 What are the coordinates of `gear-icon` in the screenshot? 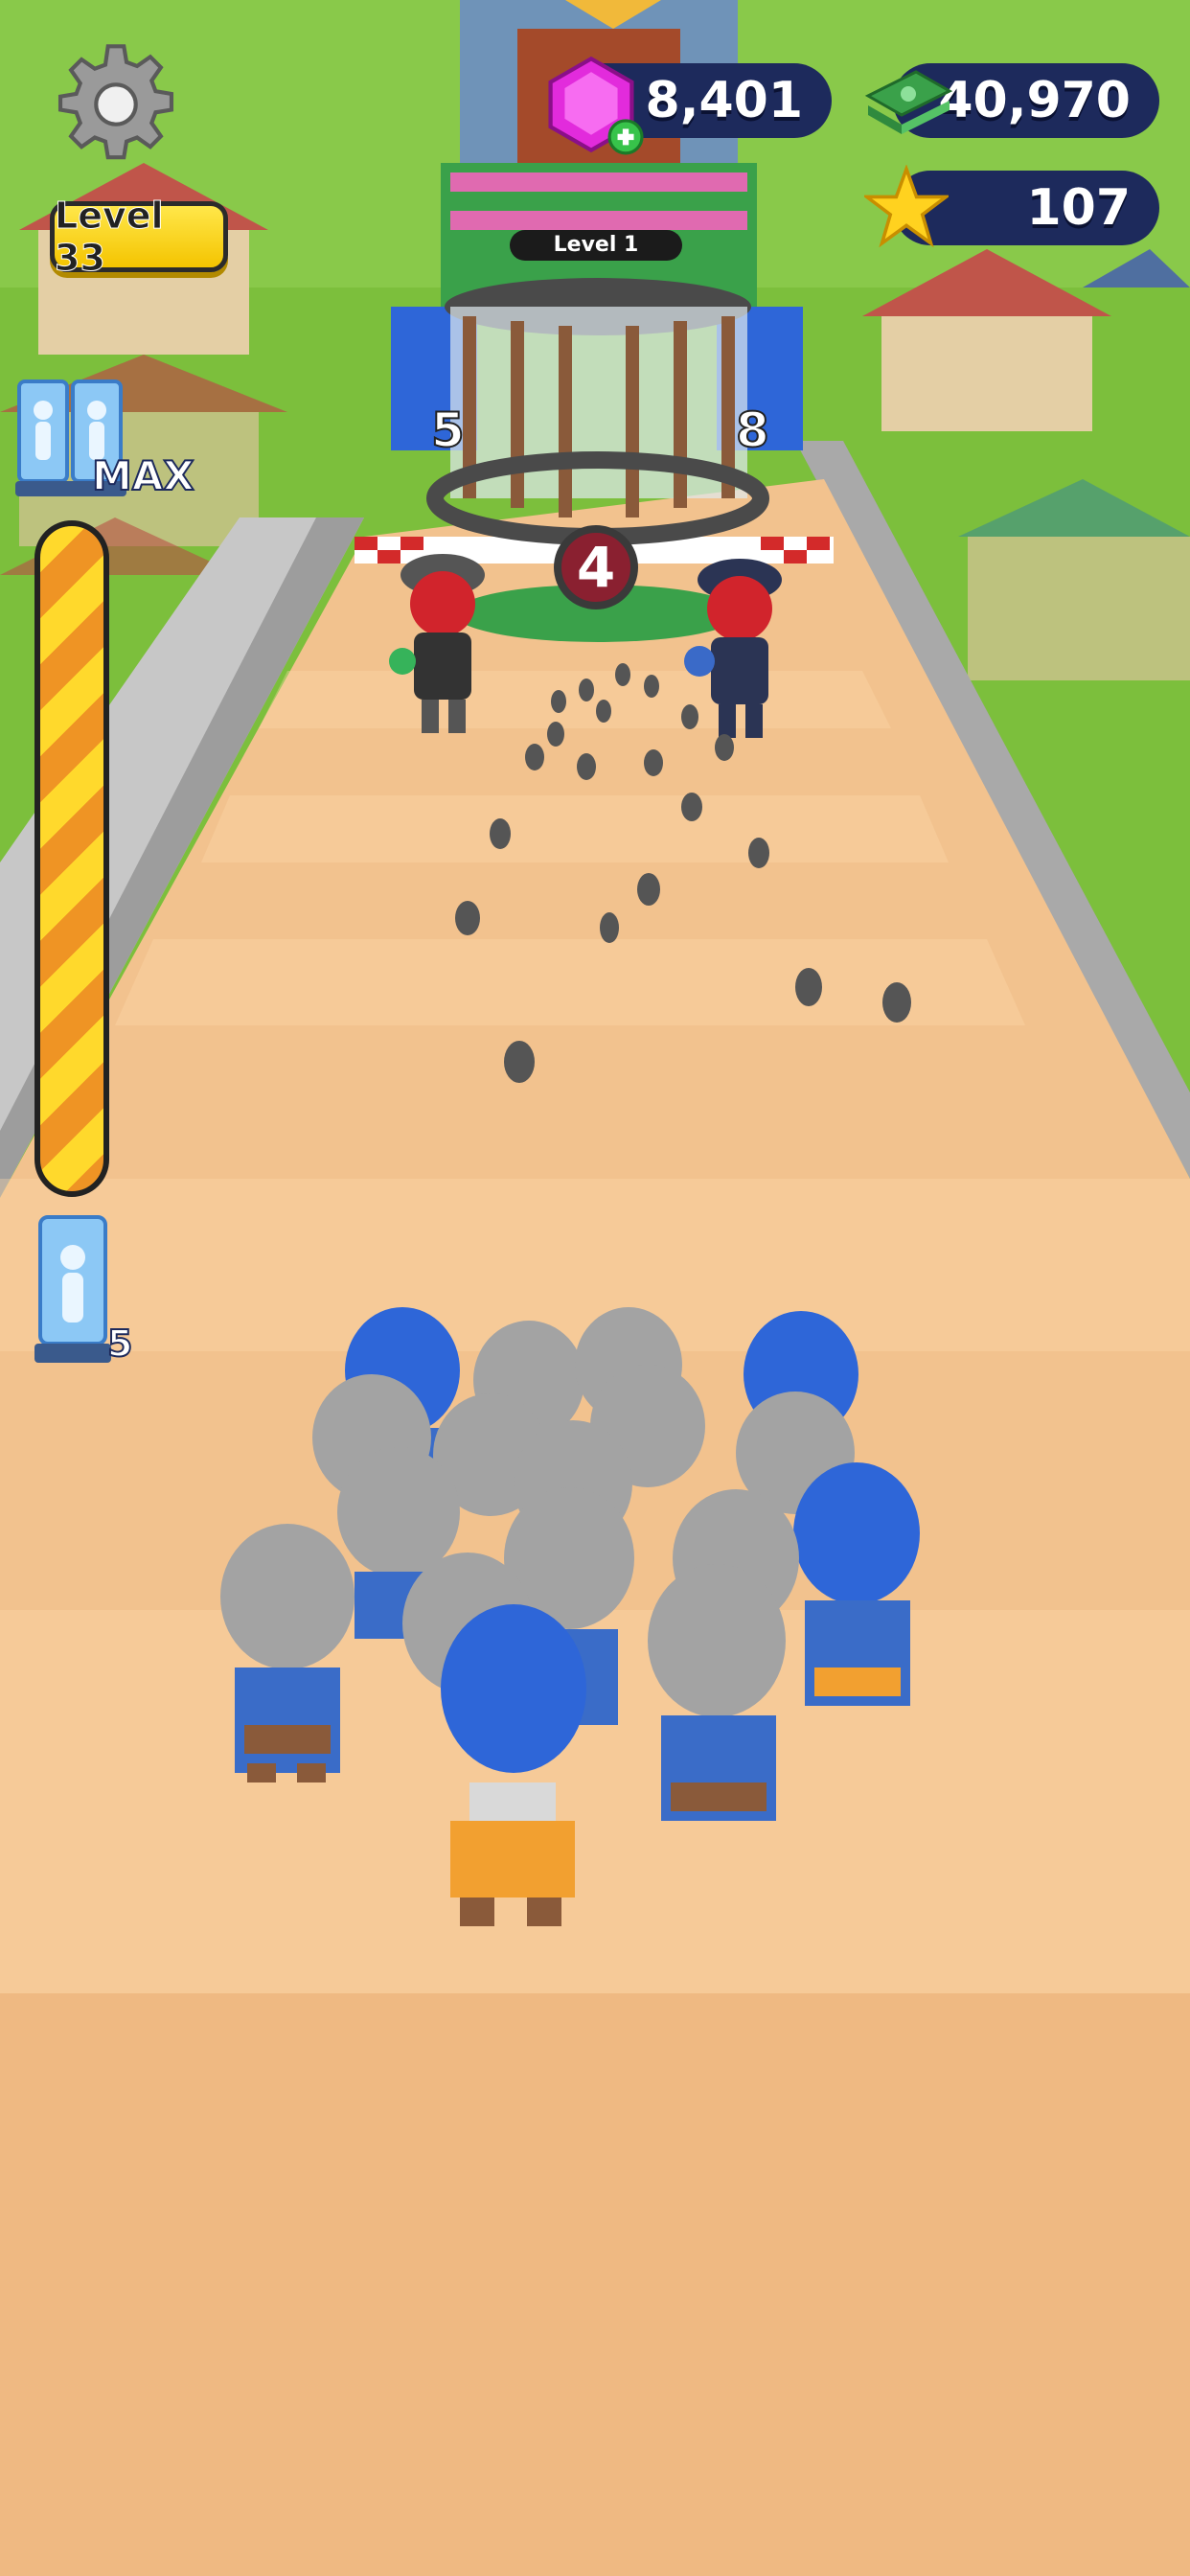 It's located at (116, 102).